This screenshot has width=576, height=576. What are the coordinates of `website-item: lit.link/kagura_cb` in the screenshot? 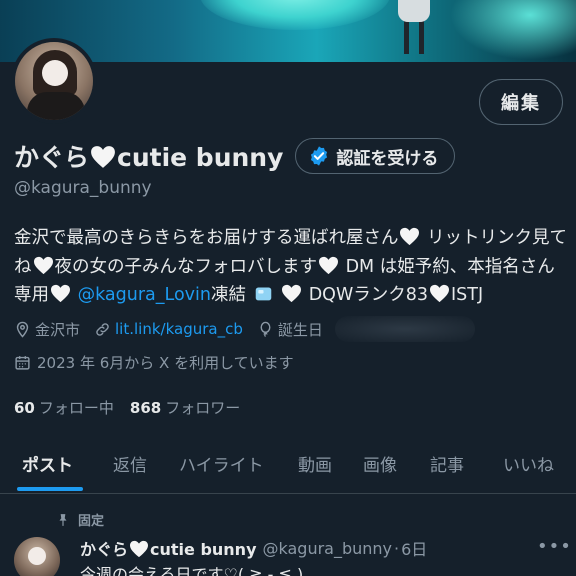 It's located at (168, 329).